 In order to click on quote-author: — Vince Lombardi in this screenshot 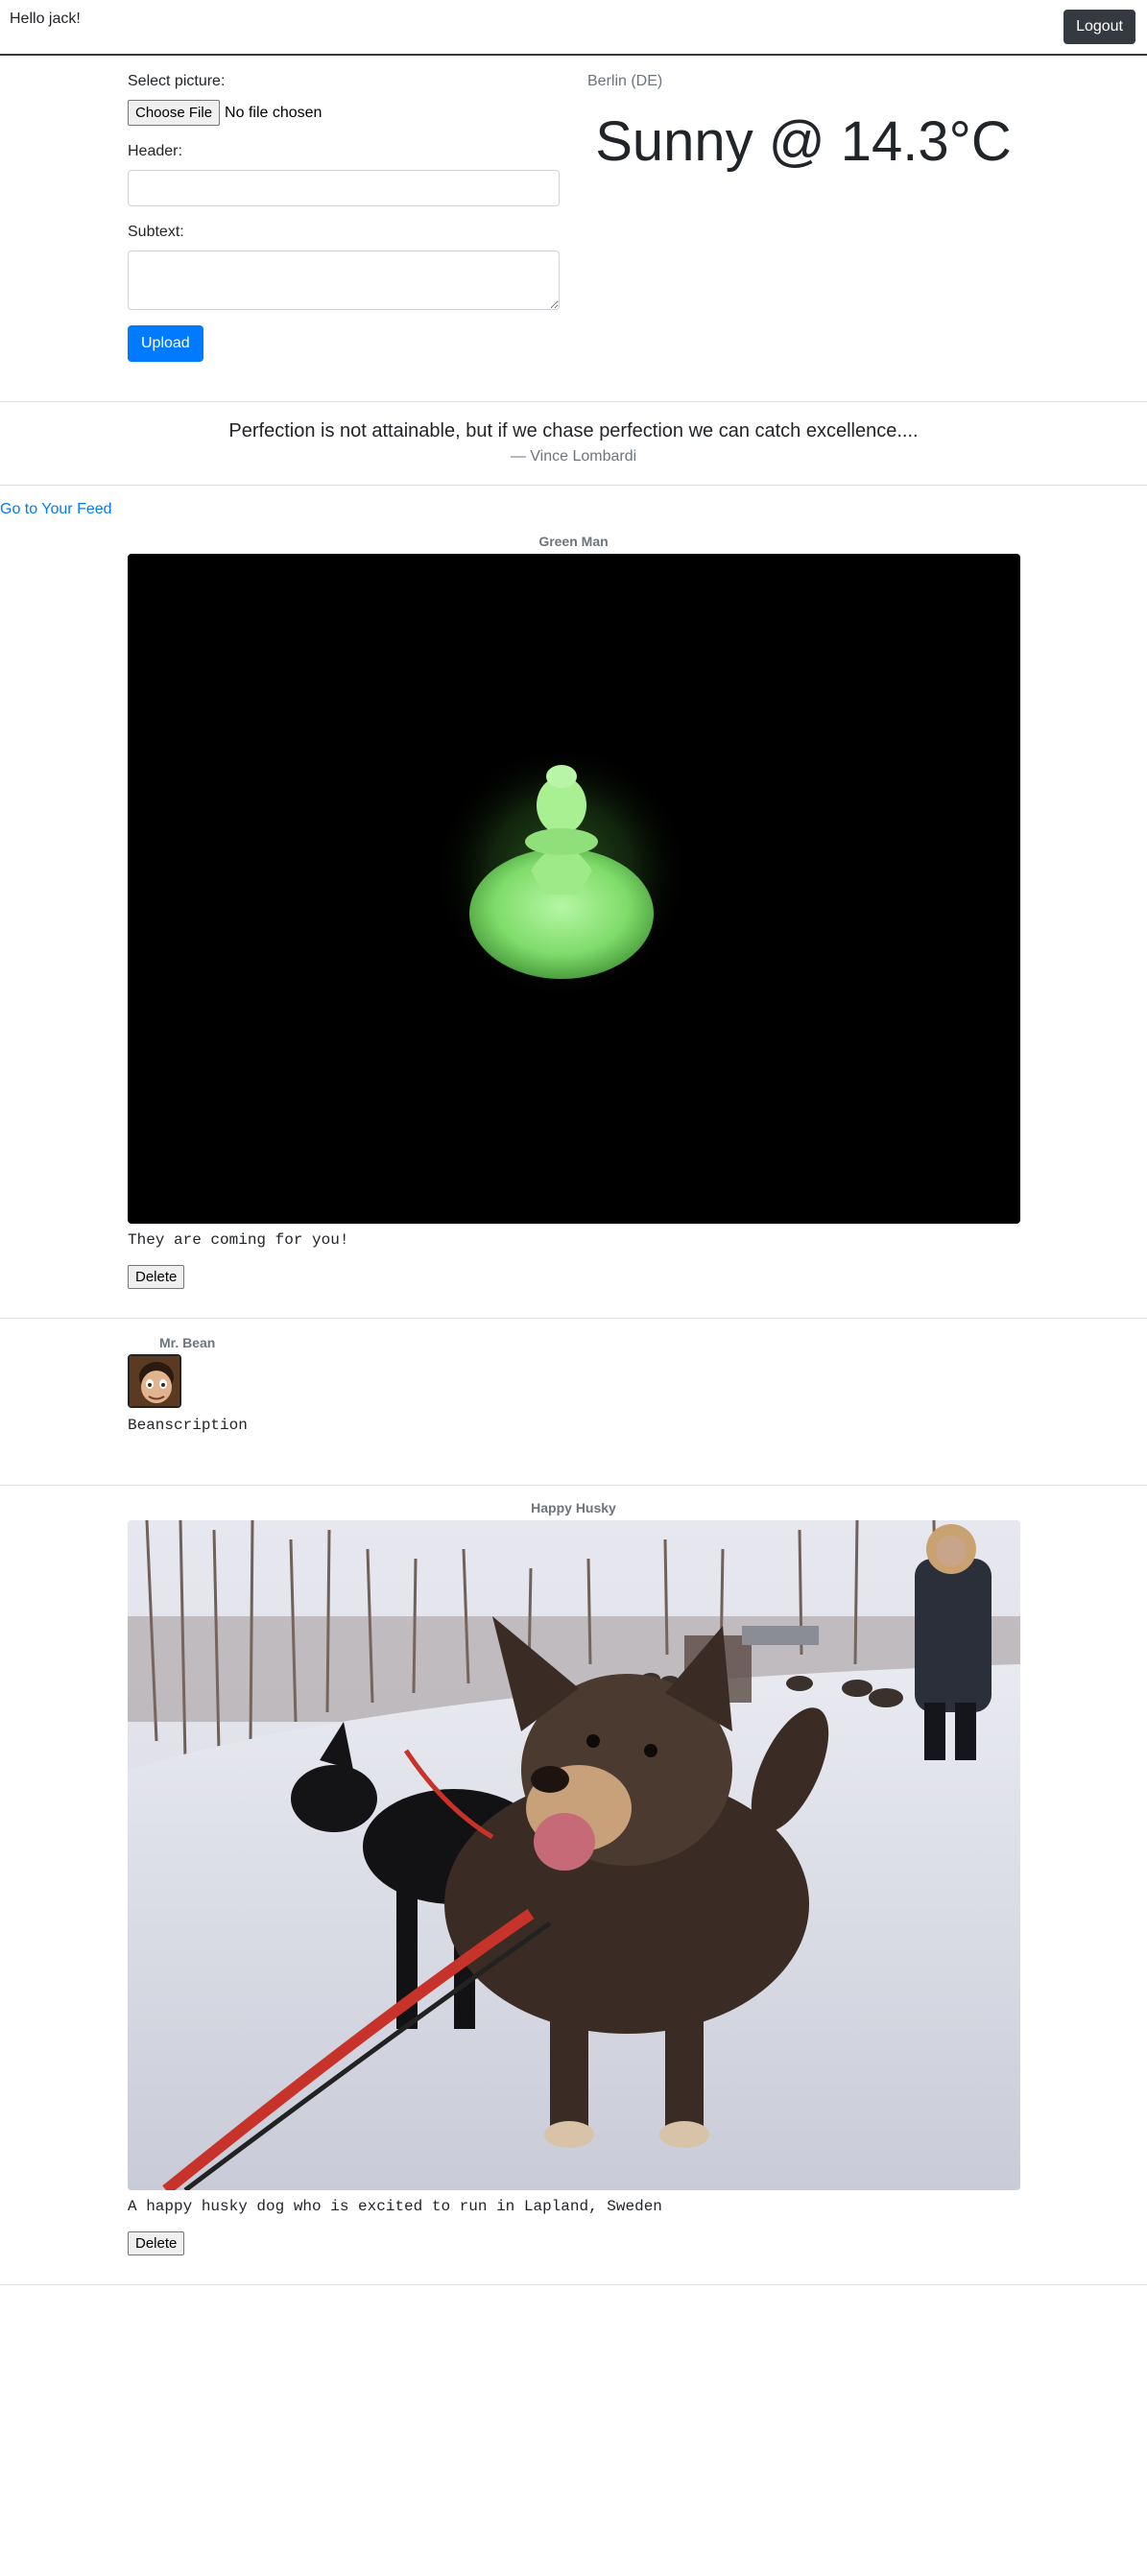, I will do `click(573, 456)`.